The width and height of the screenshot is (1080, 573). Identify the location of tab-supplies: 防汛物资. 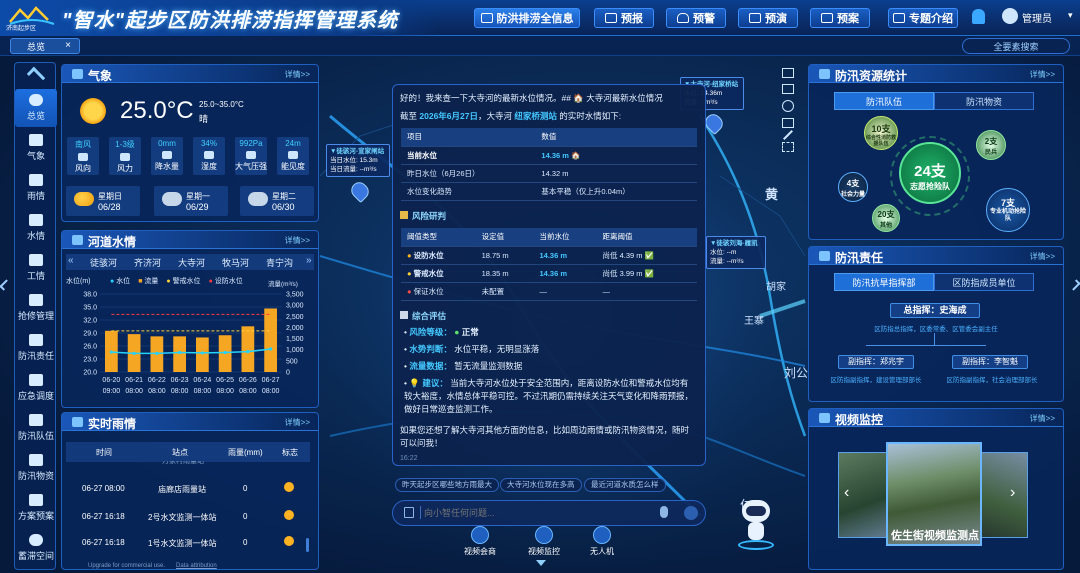
(984, 101).